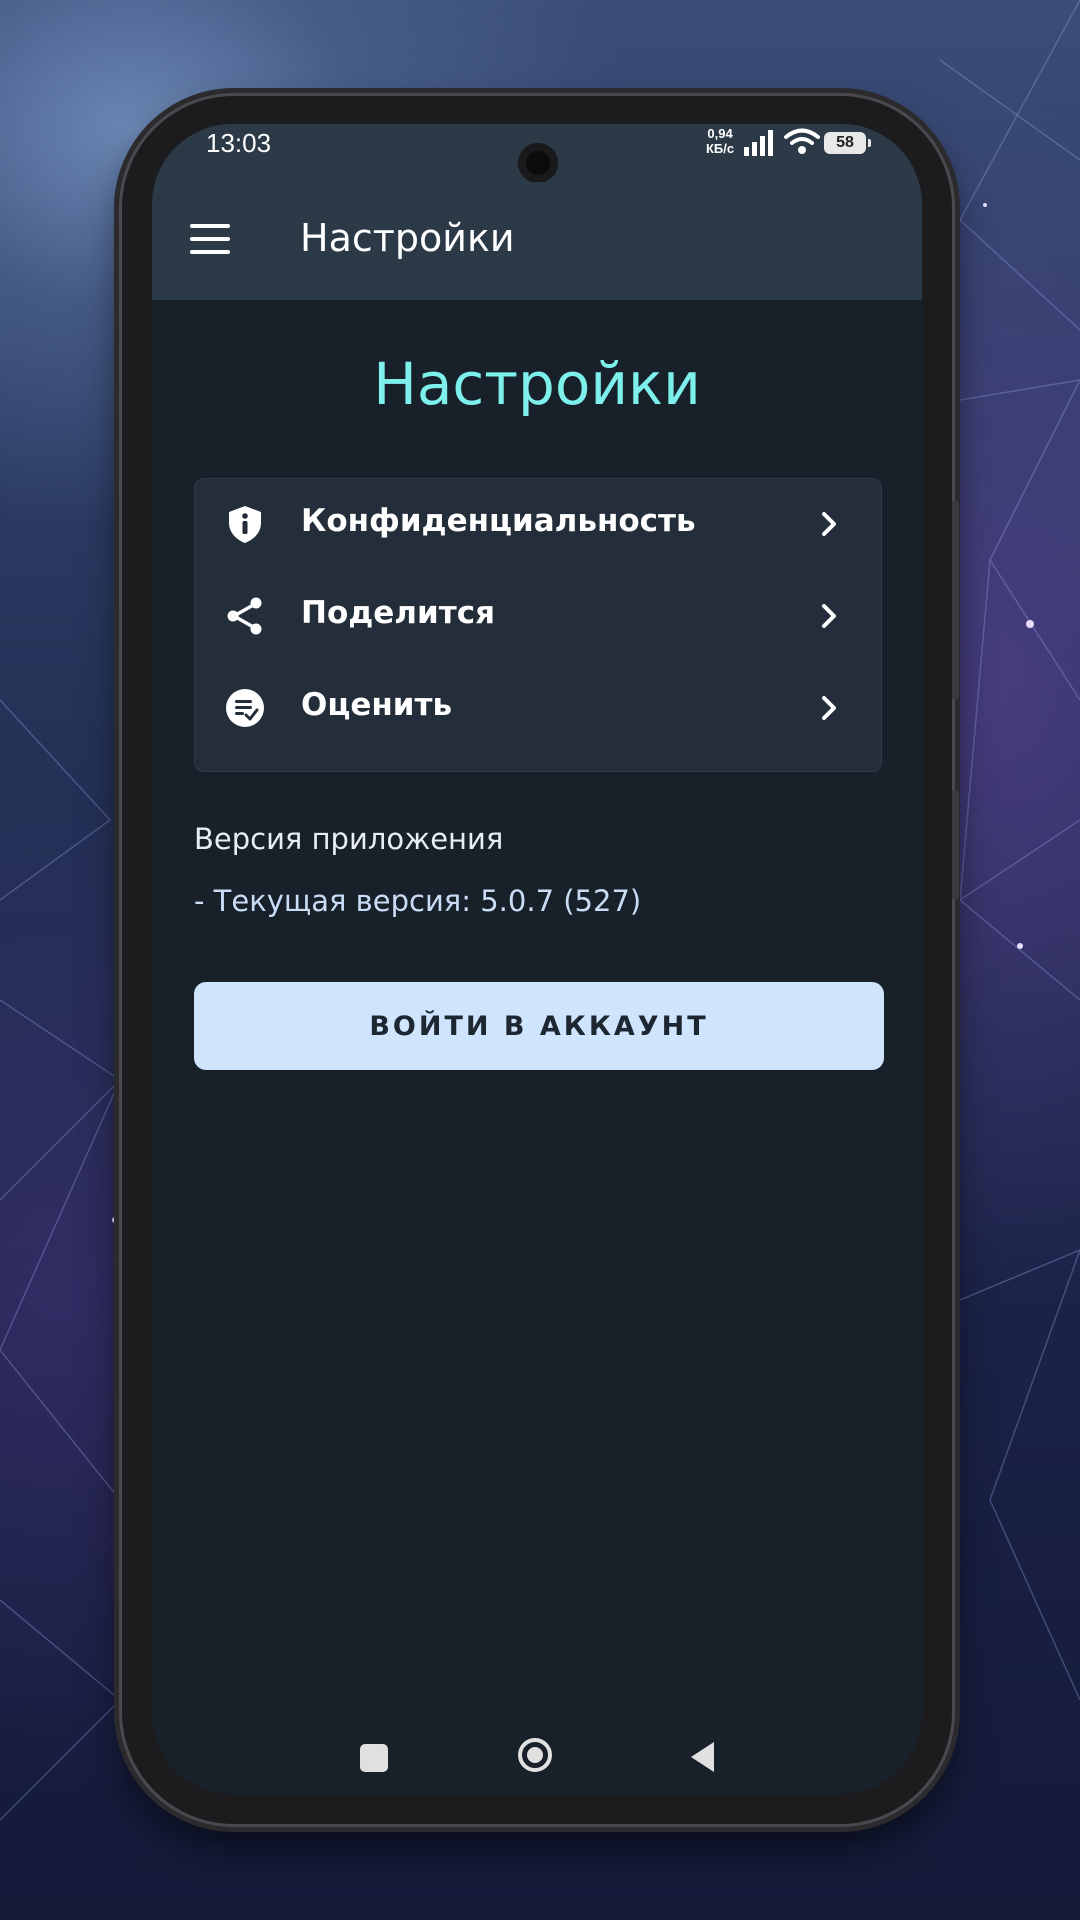  What do you see at coordinates (720, 148) in the screenshot?
I see `network-speed-unit: КБ/с` at bounding box center [720, 148].